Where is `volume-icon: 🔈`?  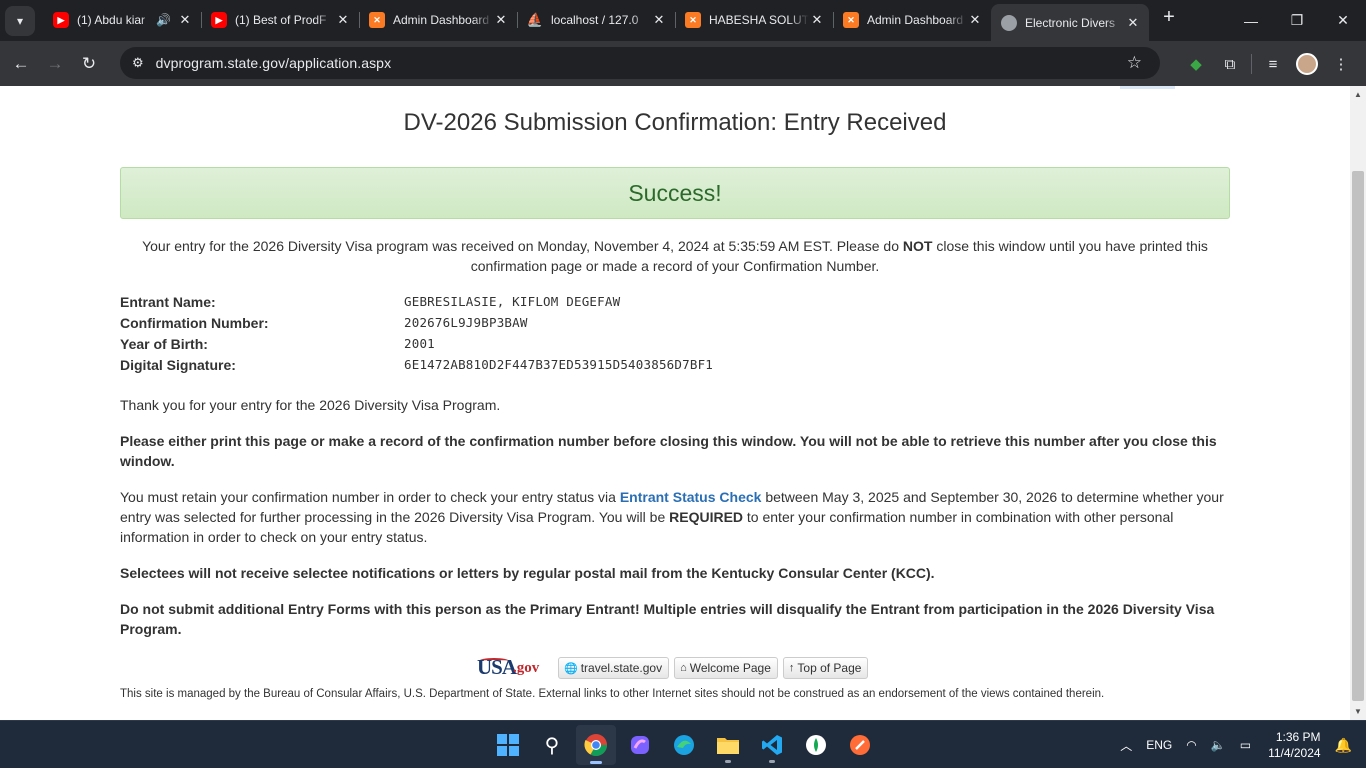
volume-icon: 🔈 is located at coordinates (1218, 745).